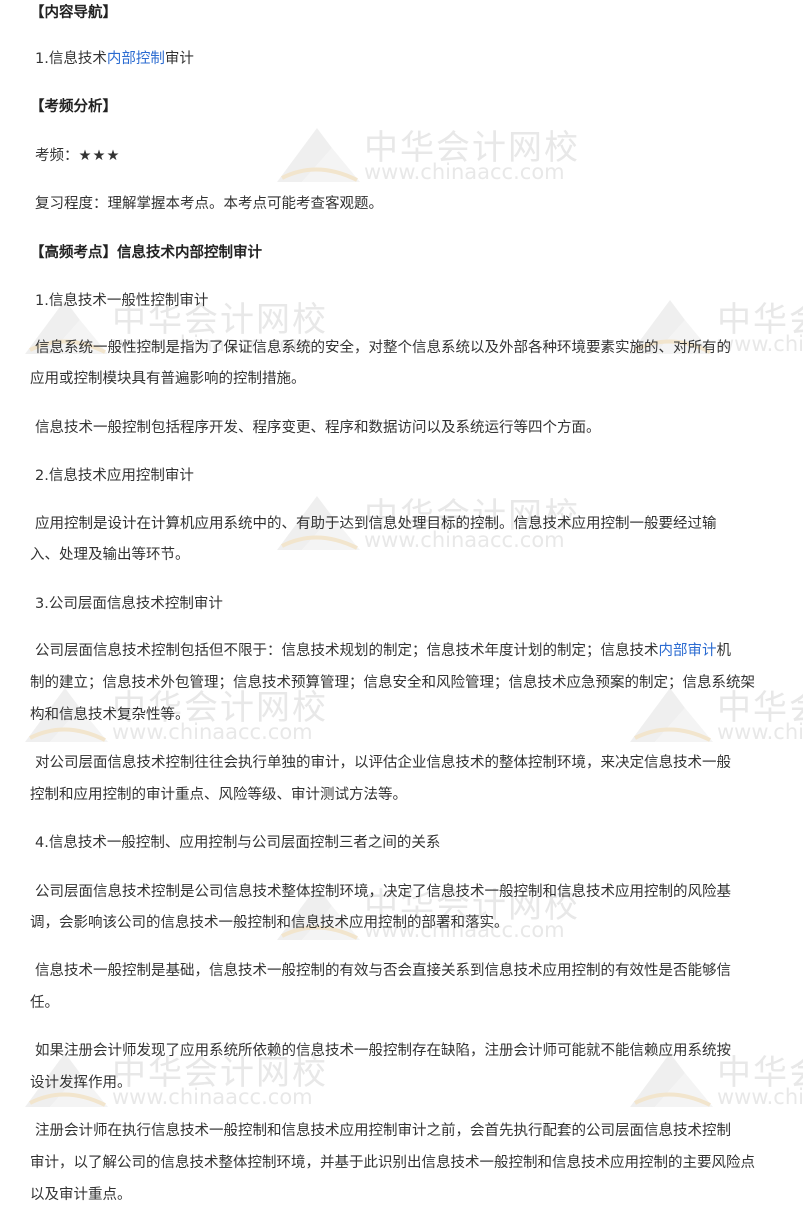  Describe the element at coordinates (269, 923) in the screenshot. I see `s4-p1-line2: 调，会影响该公司的信息技术一般控制和信息技术应用控制的部署和落实。` at that location.